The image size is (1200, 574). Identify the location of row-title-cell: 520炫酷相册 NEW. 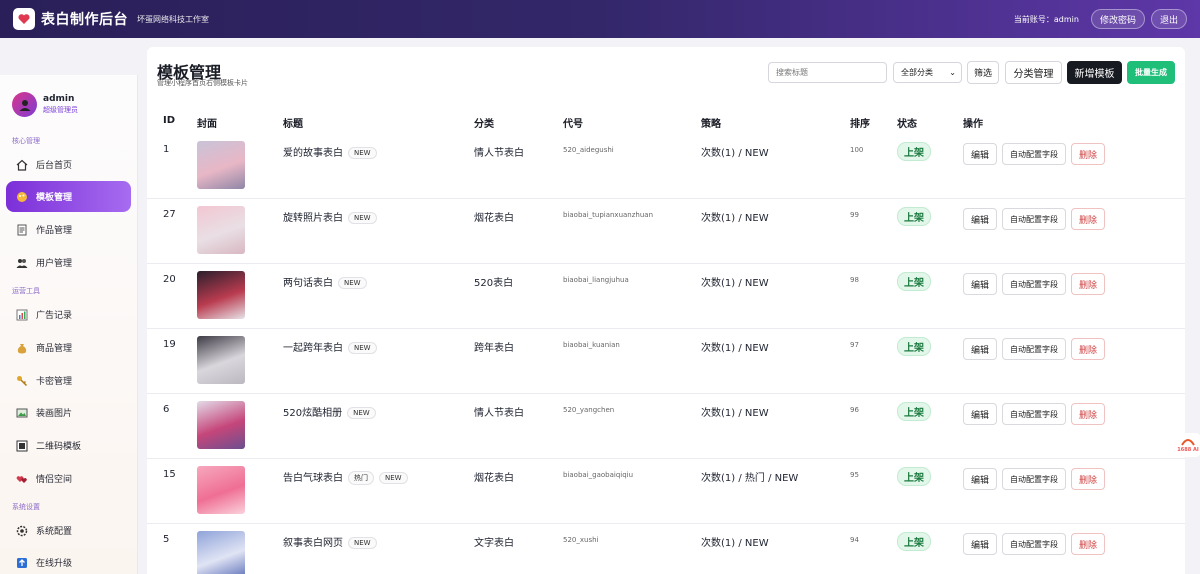
(329, 411).